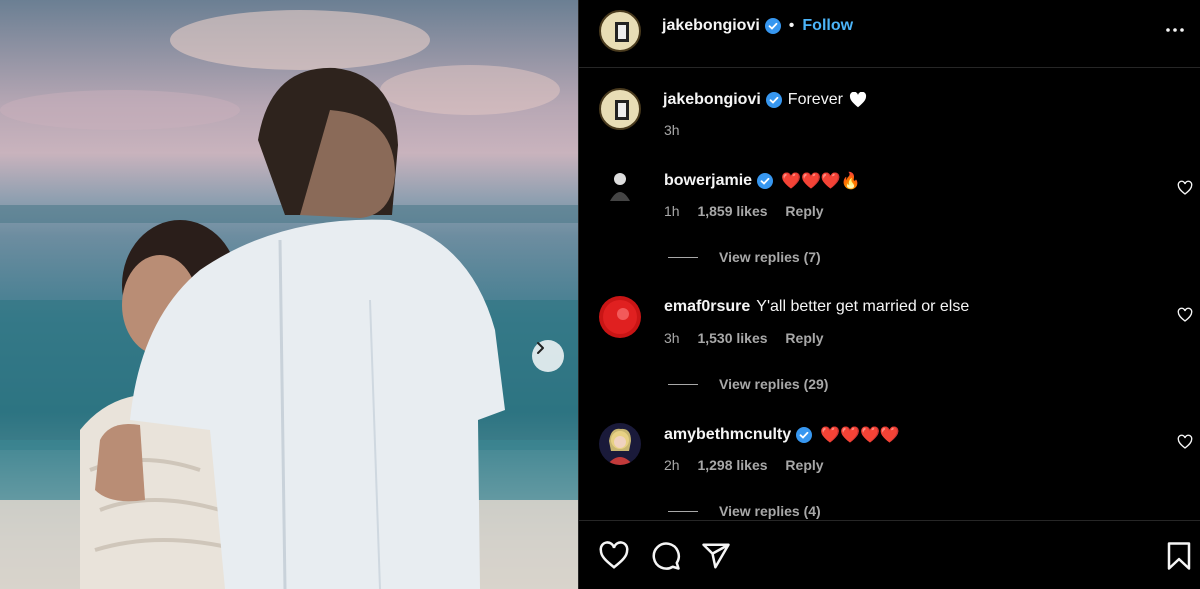  What do you see at coordinates (1175, 30) in the screenshot?
I see `more-options-icon` at bounding box center [1175, 30].